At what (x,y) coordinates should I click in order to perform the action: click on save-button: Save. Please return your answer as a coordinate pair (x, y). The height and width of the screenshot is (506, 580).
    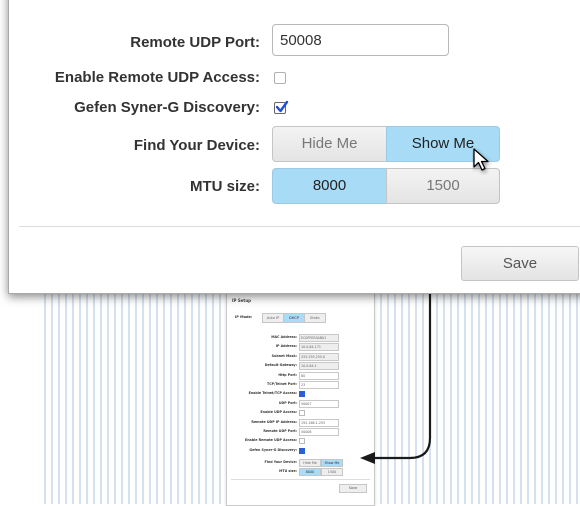
    Looking at the image, I should click on (520, 263).